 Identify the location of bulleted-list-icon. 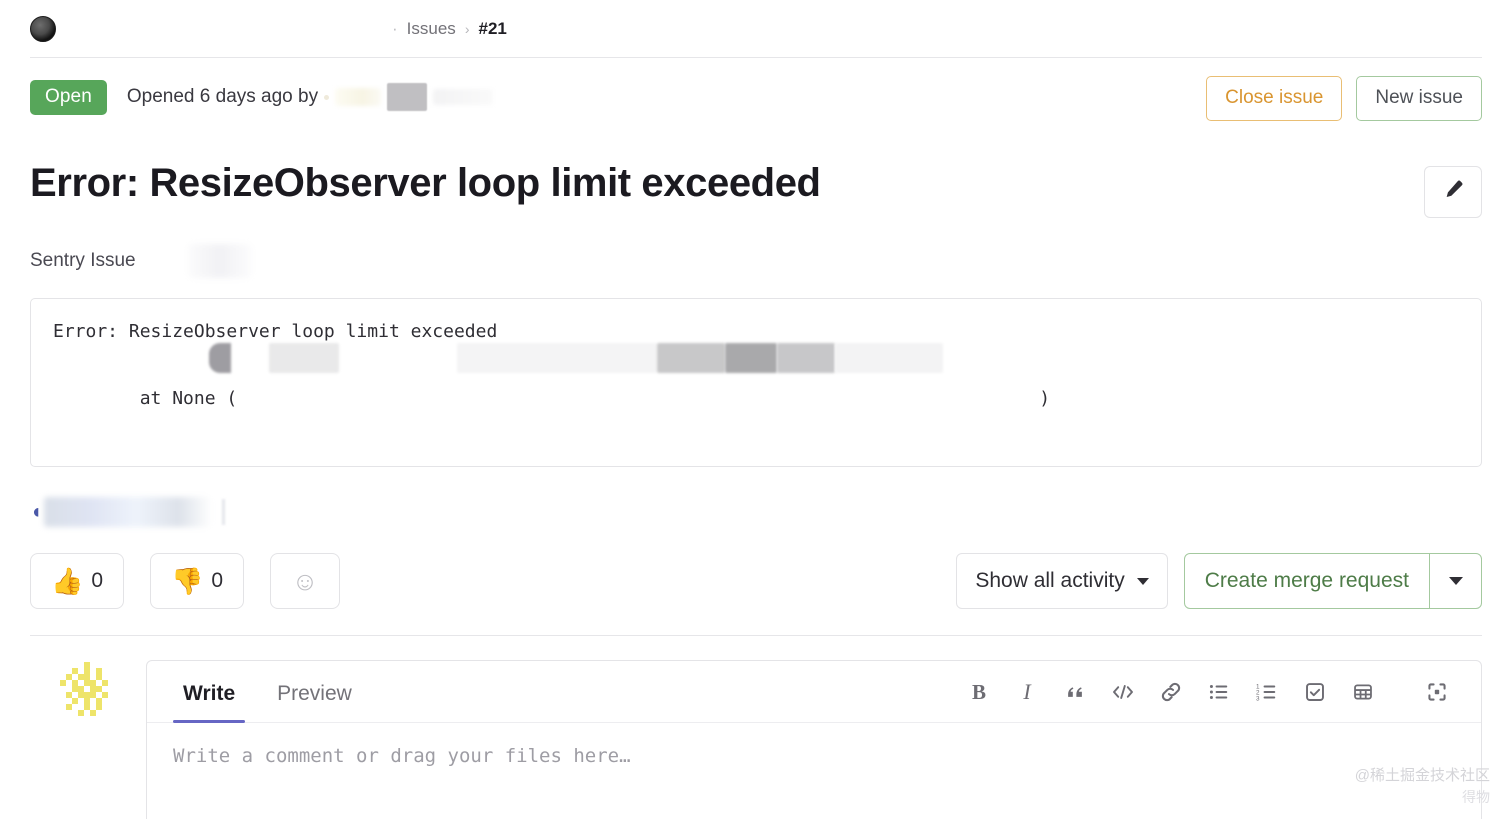
(1219, 692).